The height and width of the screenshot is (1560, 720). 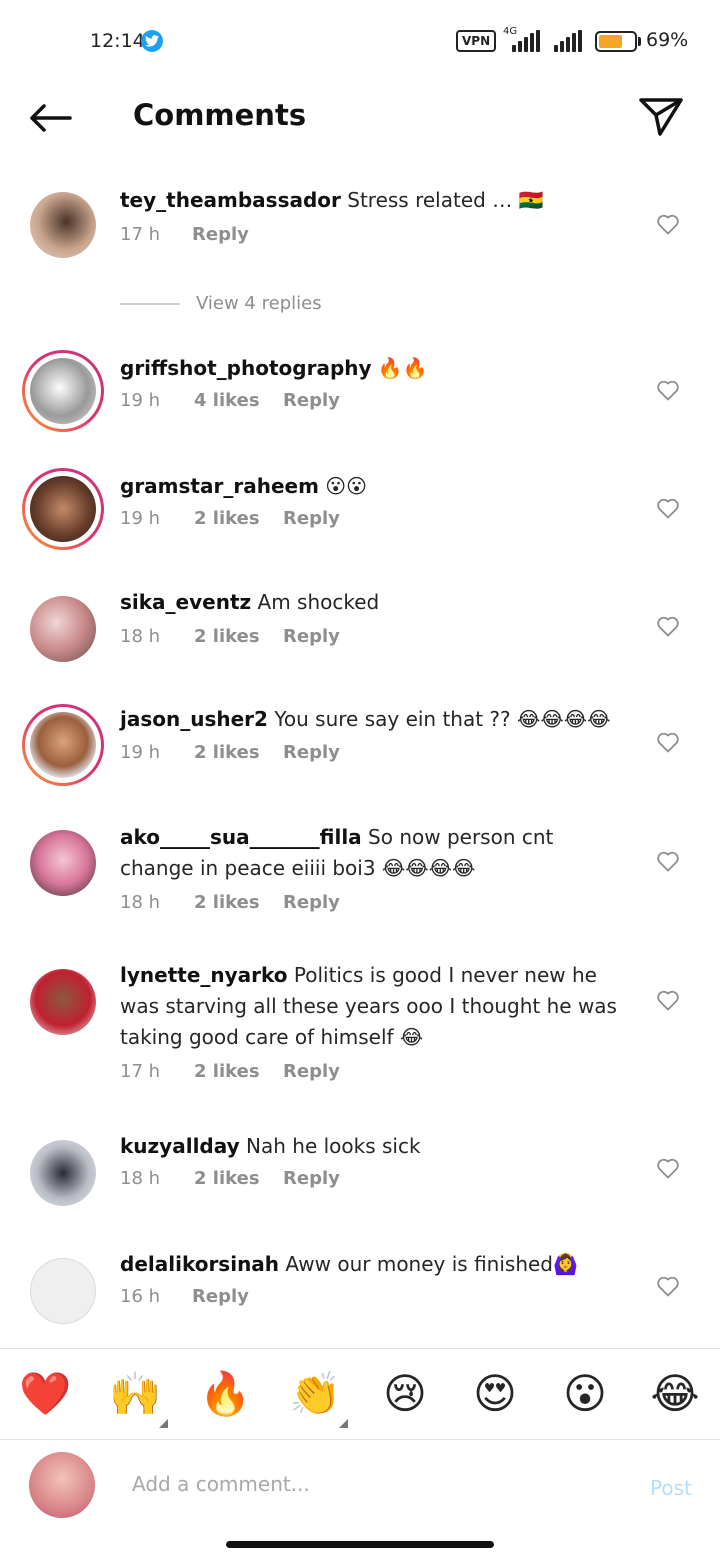 What do you see at coordinates (199, 1264) in the screenshot?
I see `comment-username: delalikorsinah` at bounding box center [199, 1264].